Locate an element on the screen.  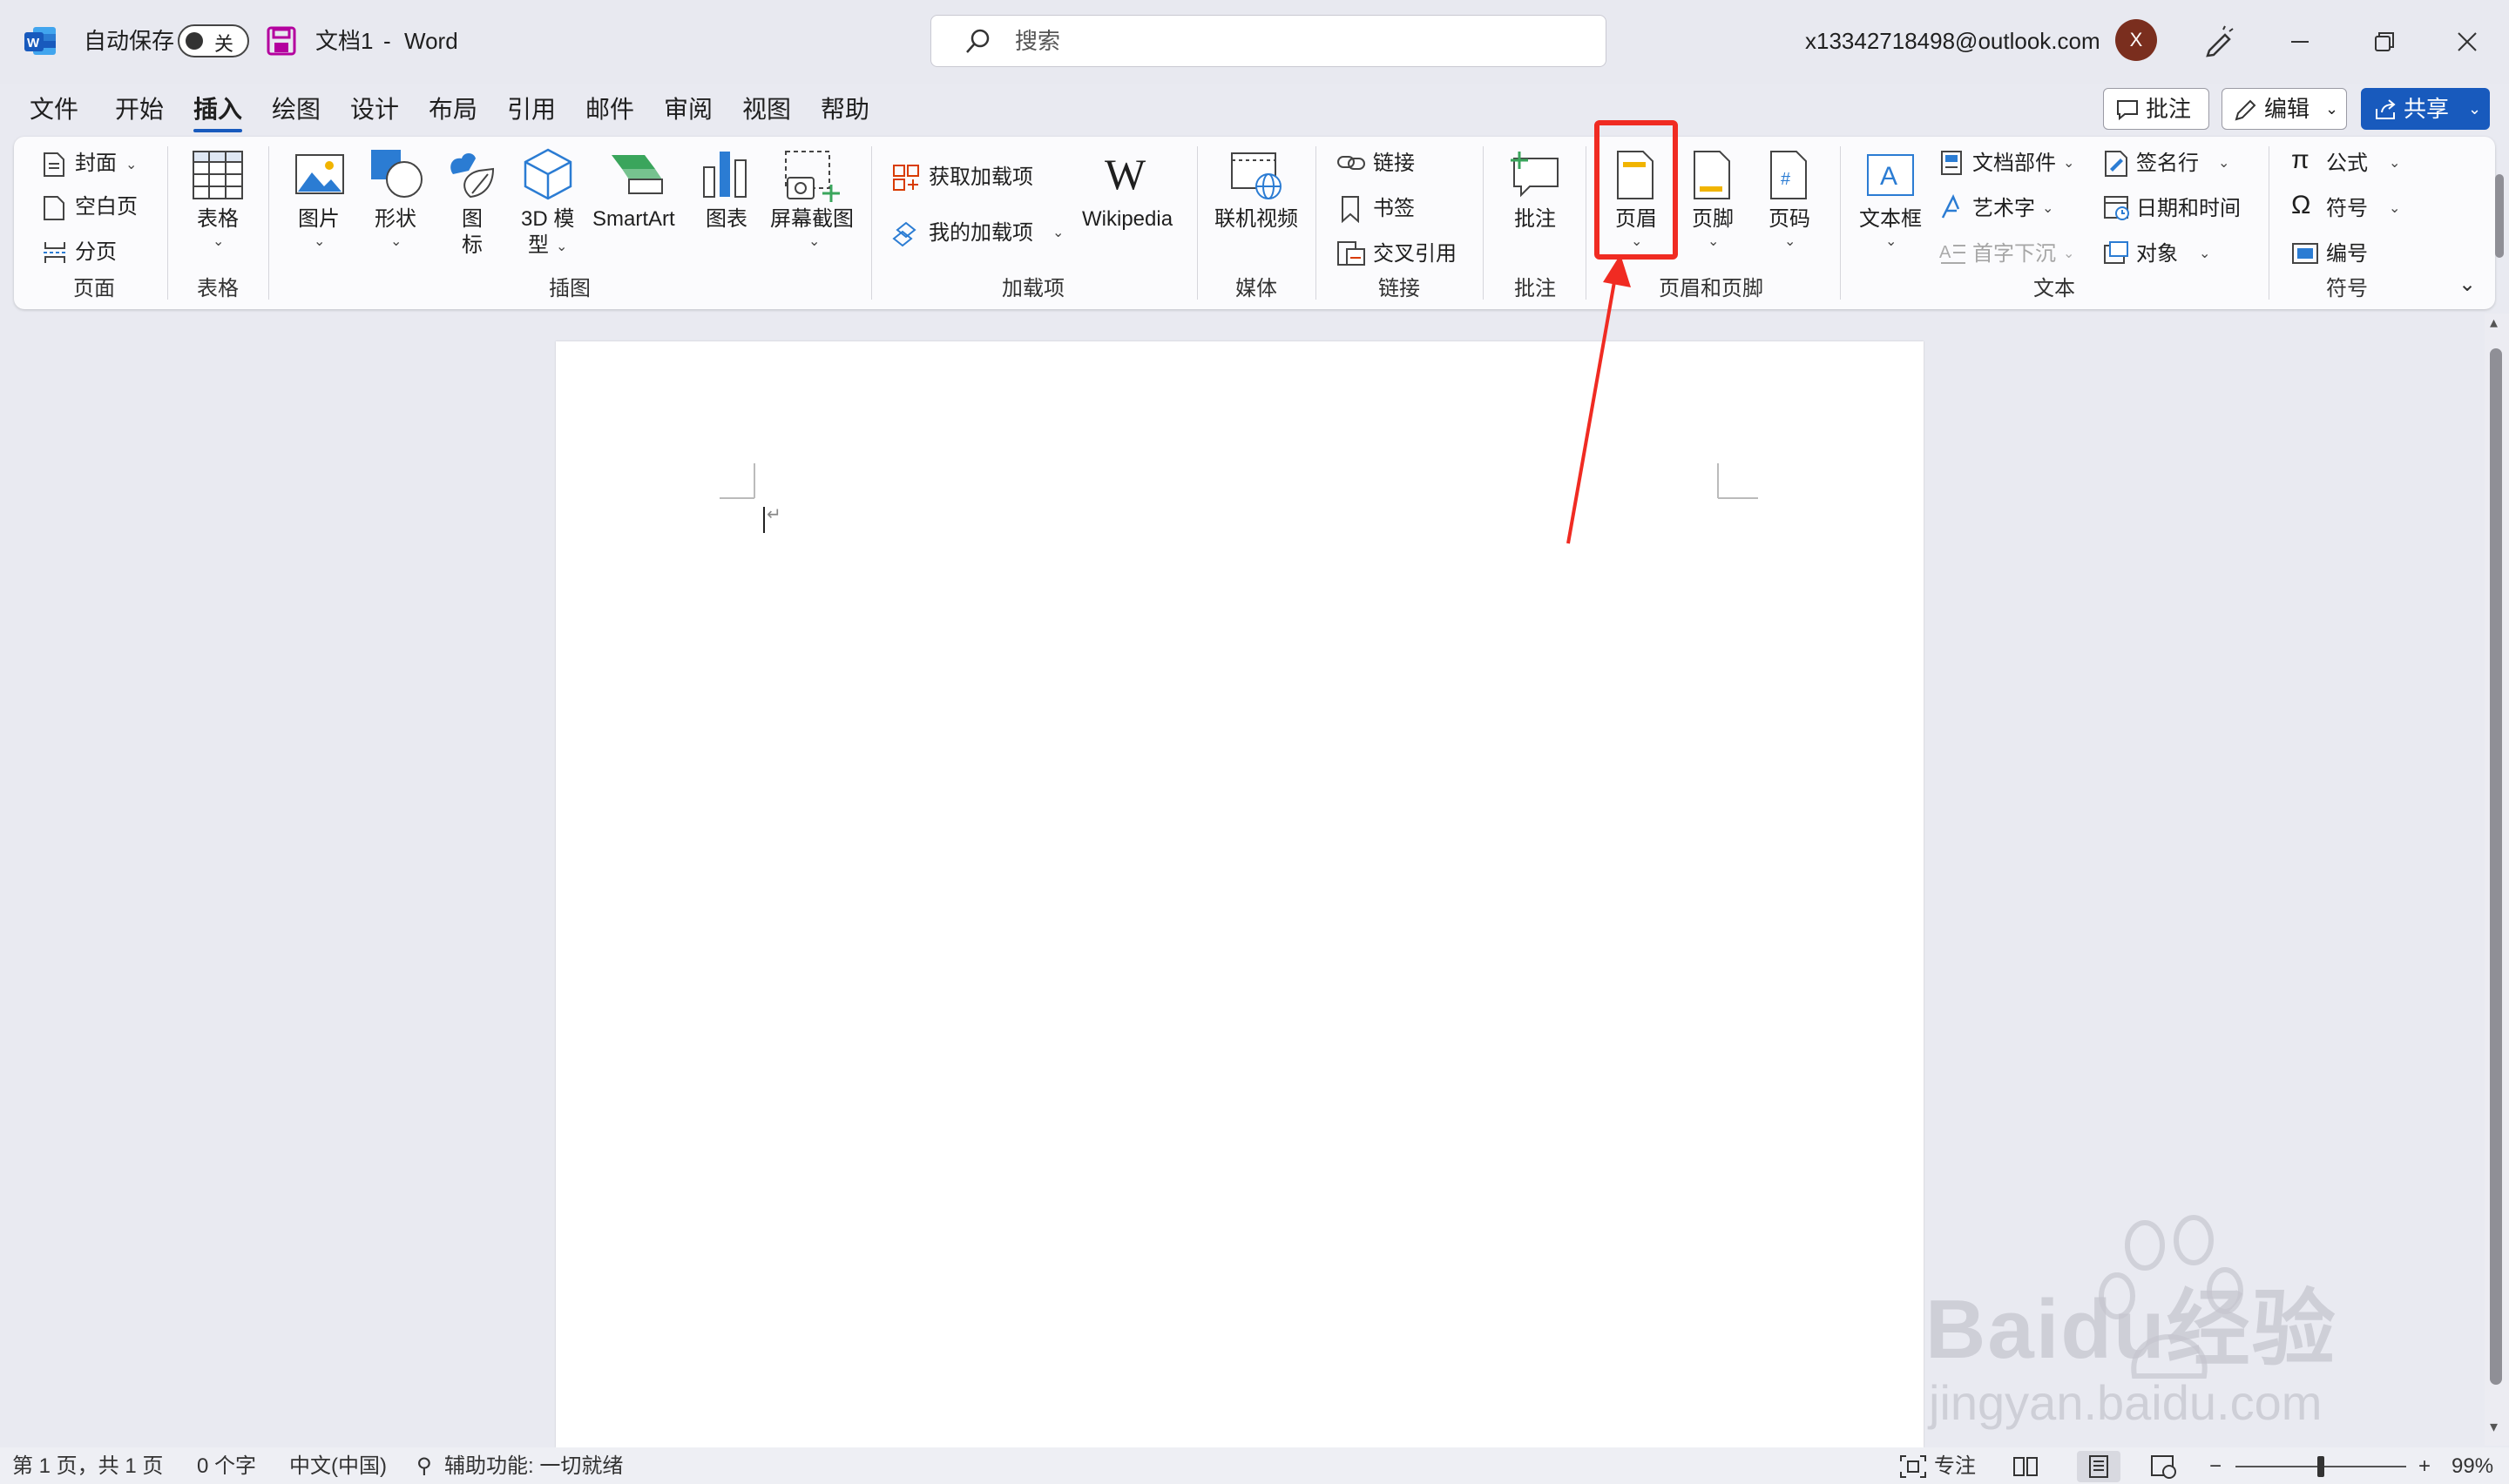
accessibility-icon: ⚲ is located at coordinates (424, 1466).